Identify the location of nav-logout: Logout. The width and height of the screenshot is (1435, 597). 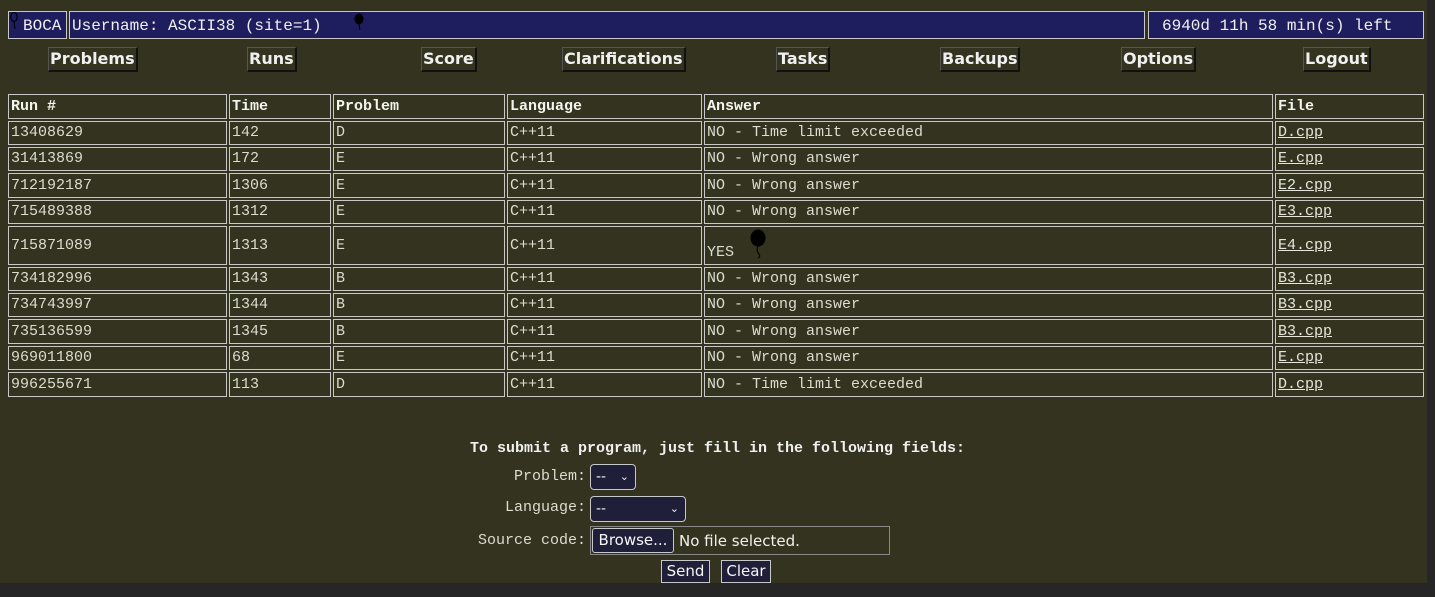
(1337, 59).